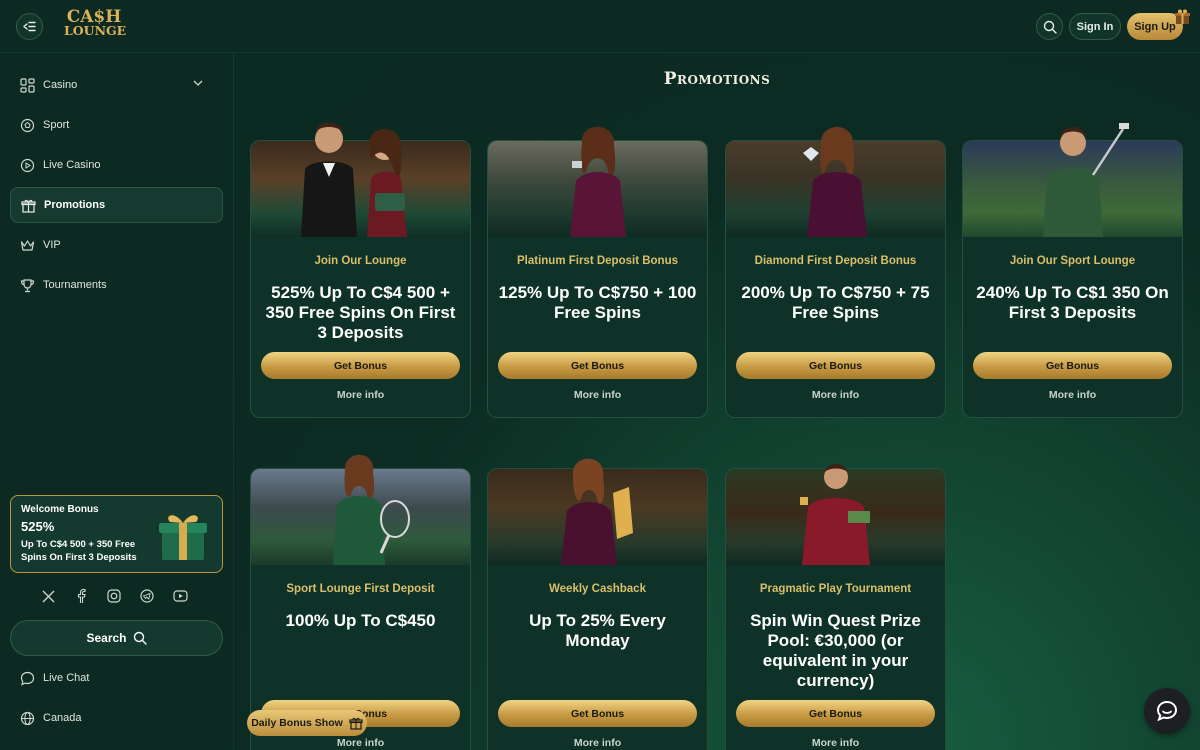 The image size is (1200, 750). I want to click on youtube-icon, so click(180, 596).